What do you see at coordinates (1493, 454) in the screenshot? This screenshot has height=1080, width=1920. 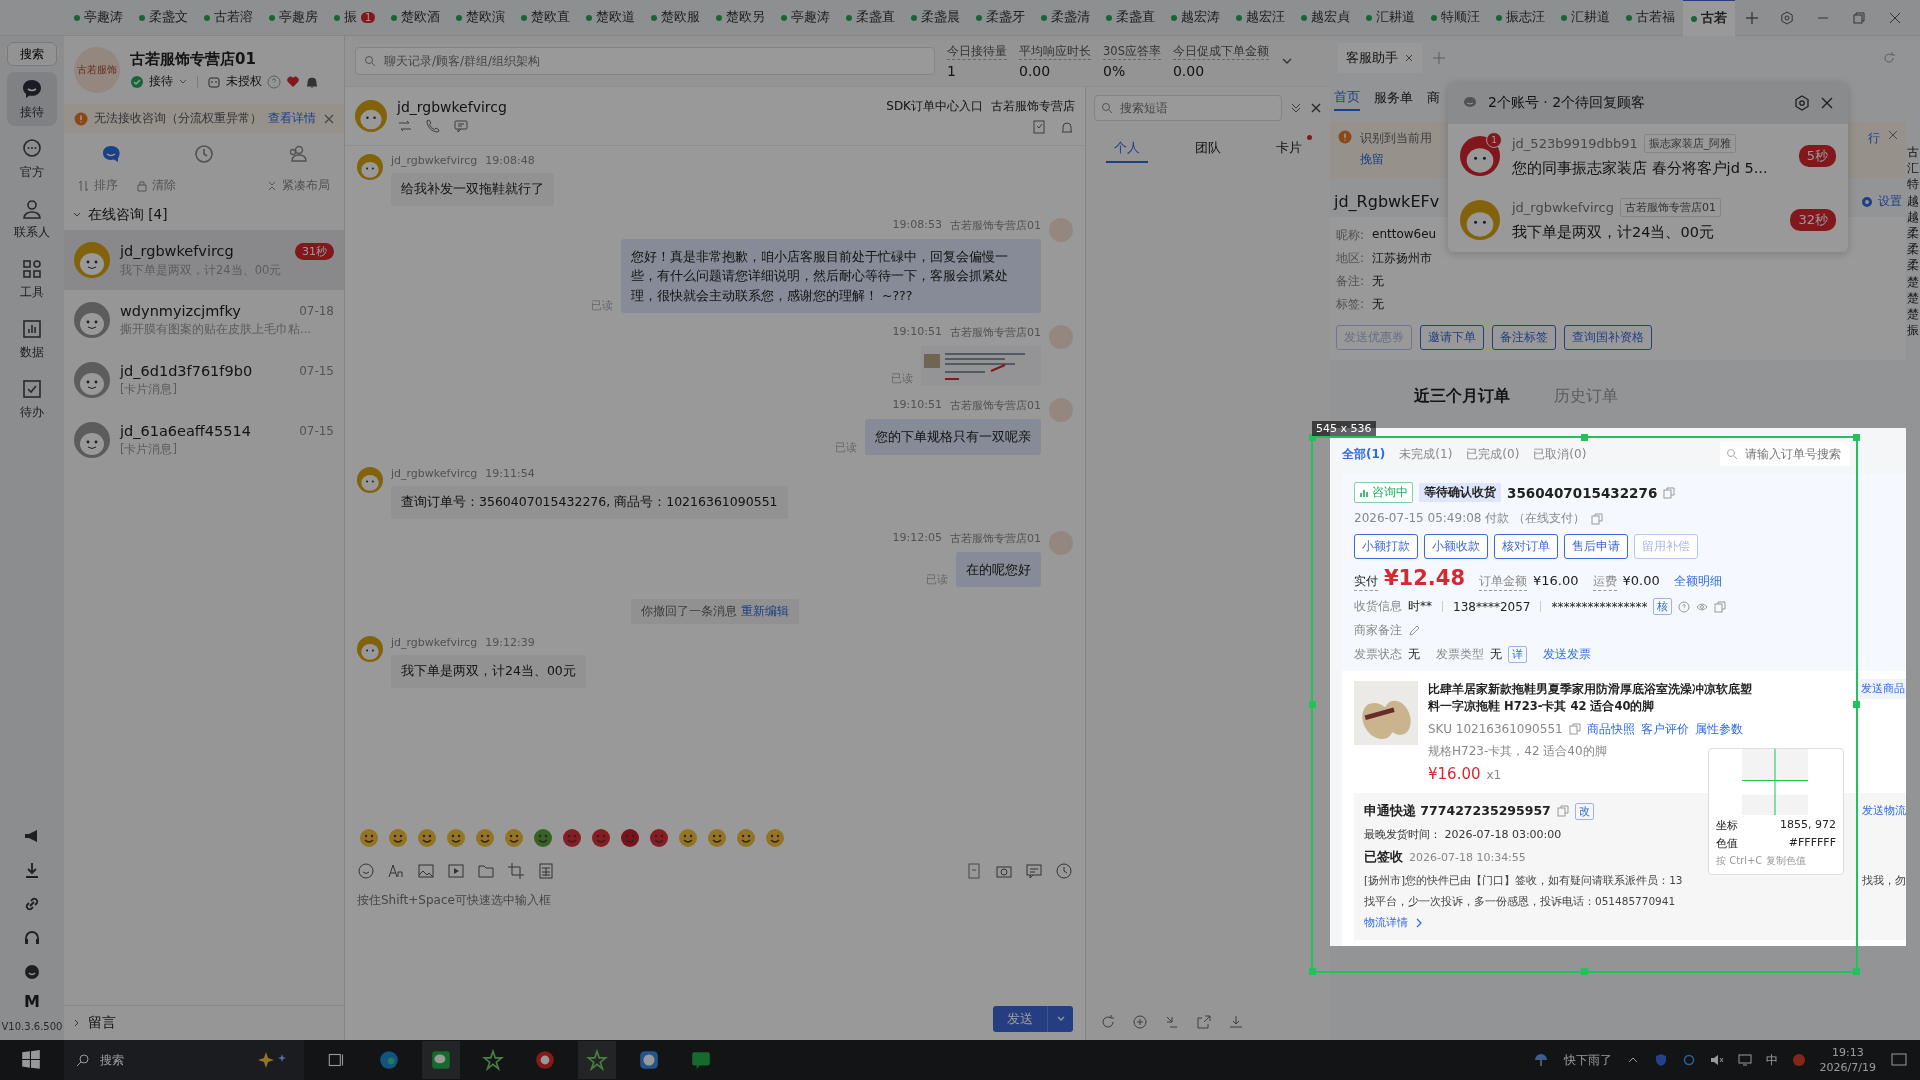 I see `filter-tab: 已完成(0)` at bounding box center [1493, 454].